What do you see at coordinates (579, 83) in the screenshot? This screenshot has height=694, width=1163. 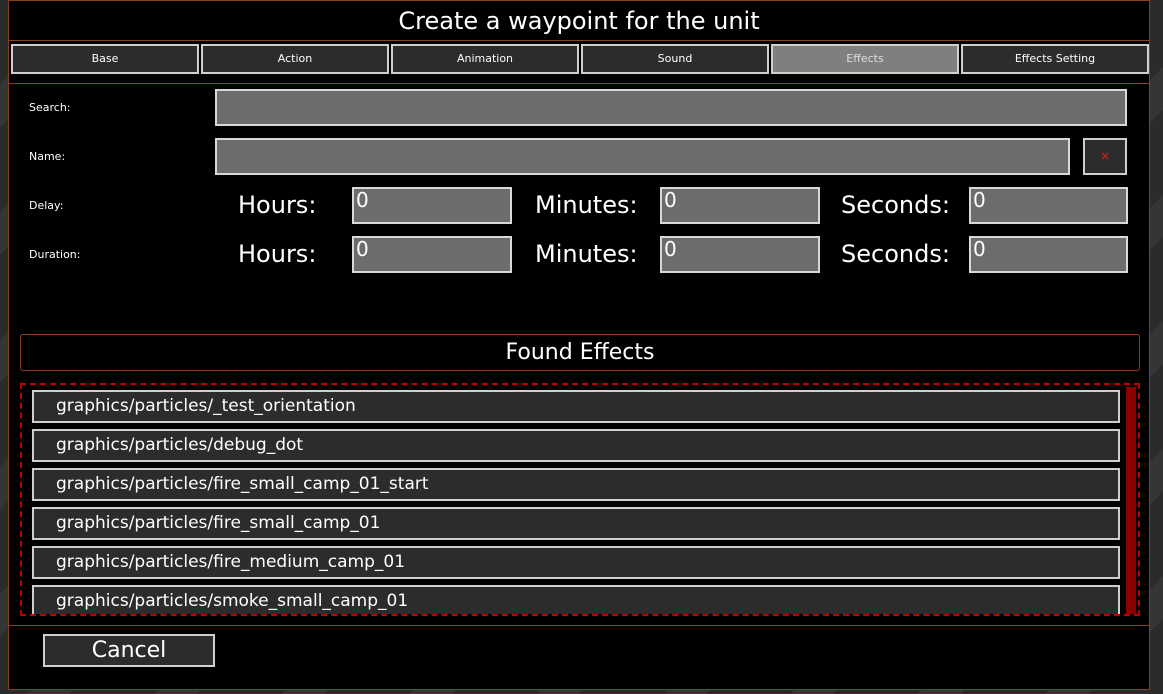 I see `tabs-divider` at bounding box center [579, 83].